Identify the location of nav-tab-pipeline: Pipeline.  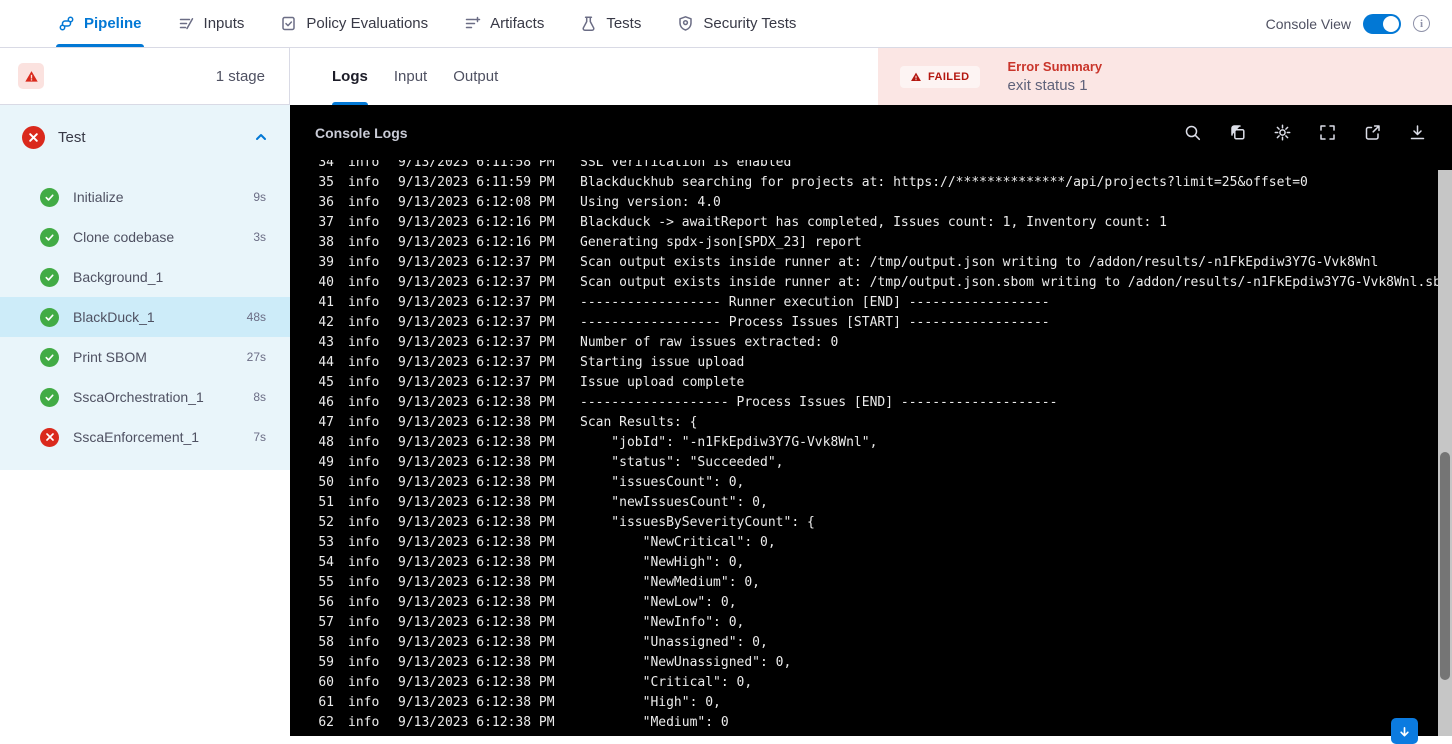
(100, 23).